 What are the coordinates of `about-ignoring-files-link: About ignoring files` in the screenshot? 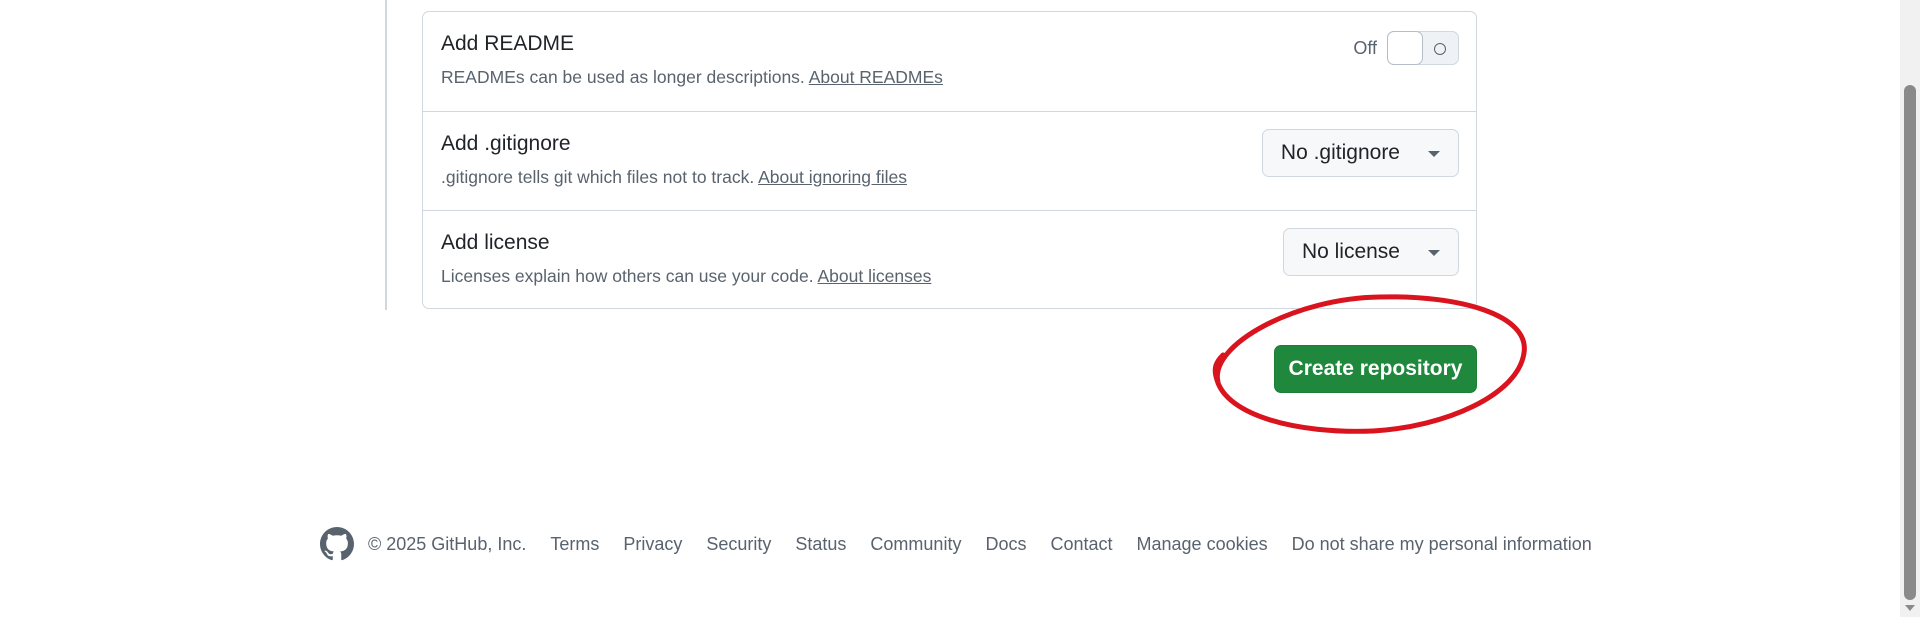 It's located at (832, 177).